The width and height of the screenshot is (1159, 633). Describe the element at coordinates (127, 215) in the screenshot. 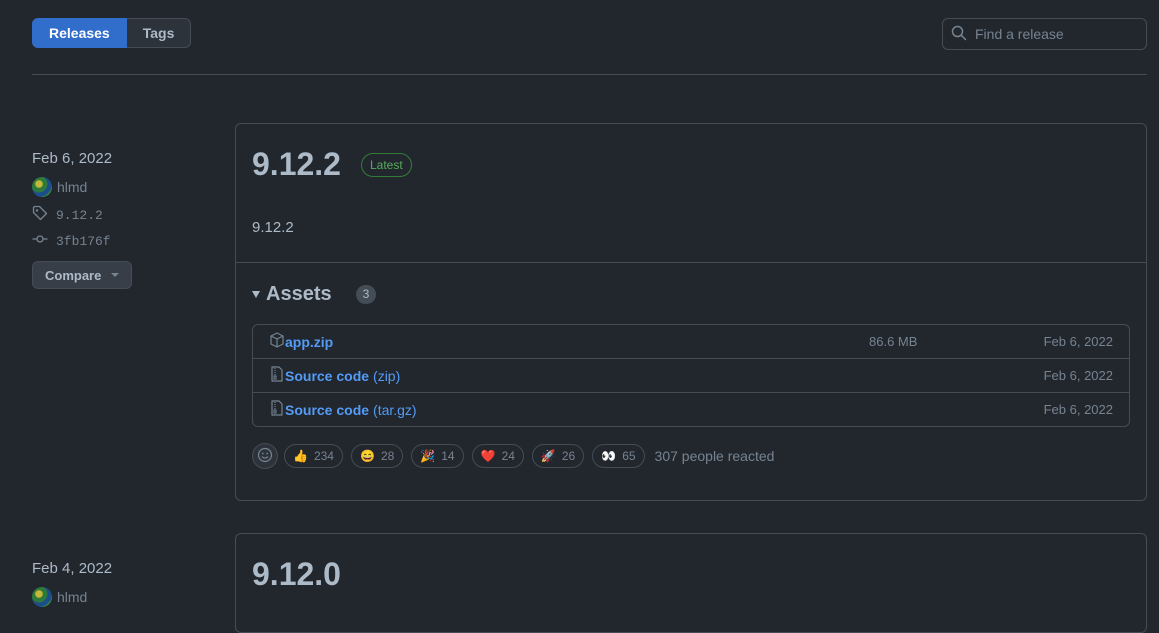

I see `release-tag: 9.12.2` at that location.